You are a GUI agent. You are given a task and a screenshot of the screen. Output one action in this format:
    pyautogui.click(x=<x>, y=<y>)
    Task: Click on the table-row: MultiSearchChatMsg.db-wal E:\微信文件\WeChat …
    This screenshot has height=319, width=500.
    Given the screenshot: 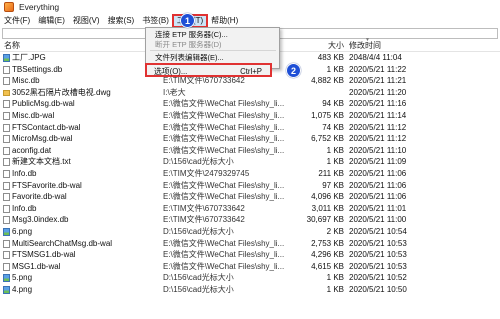 What is the action you would take?
    pyautogui.click(x=250, y=244)
    